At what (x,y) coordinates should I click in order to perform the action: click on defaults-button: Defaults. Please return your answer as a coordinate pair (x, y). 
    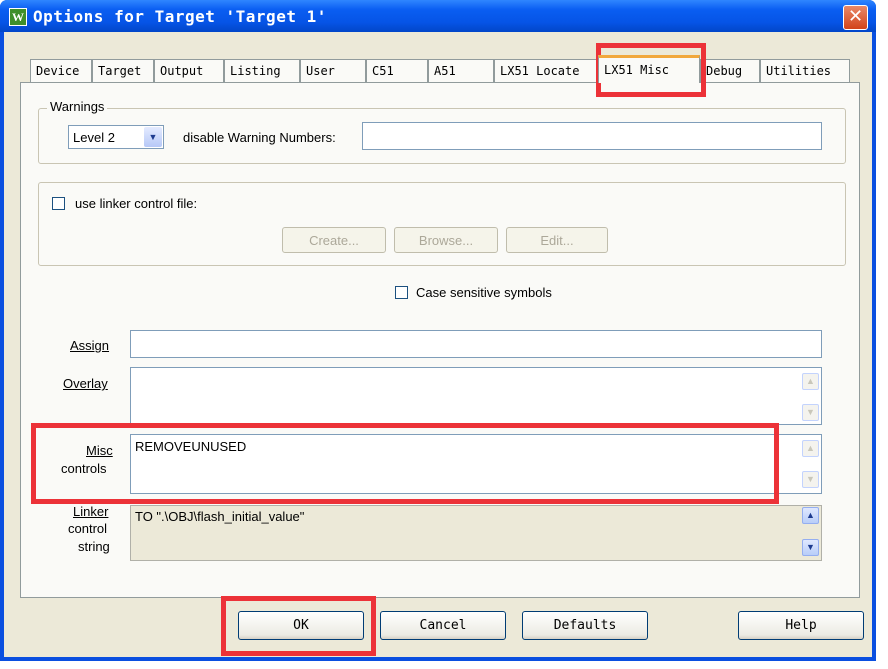
    Looking at the image, I should click on (585, 625).